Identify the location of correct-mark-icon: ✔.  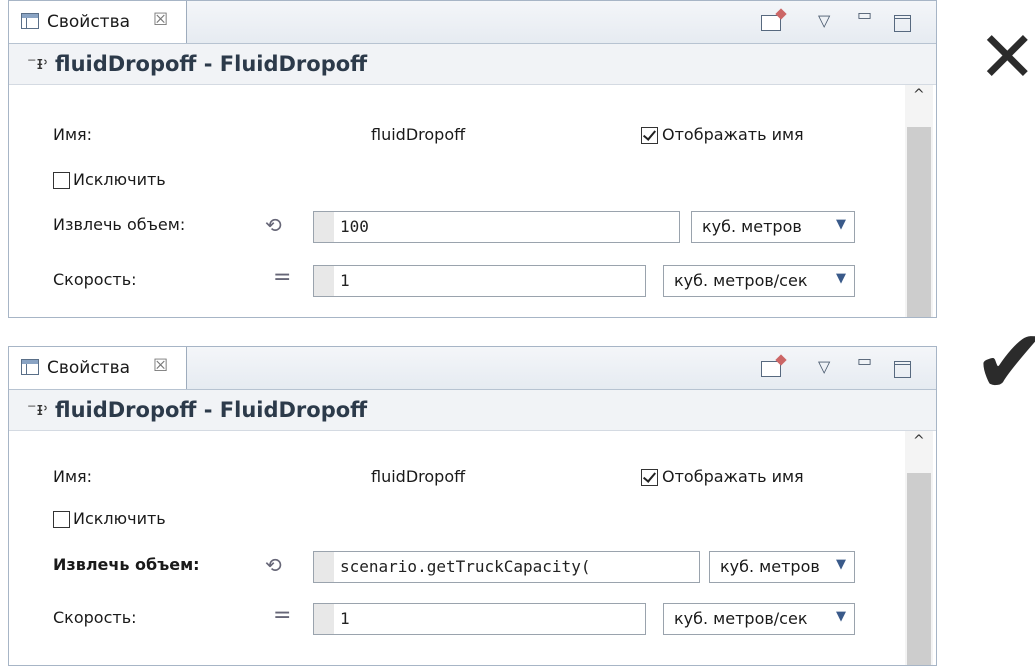
(1004, 362).